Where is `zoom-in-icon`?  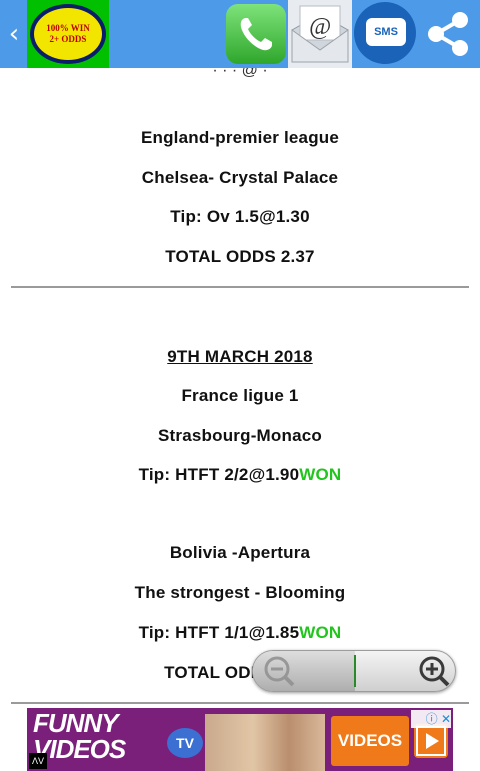
zoom-in-icon is located at coordinates (434, 671).